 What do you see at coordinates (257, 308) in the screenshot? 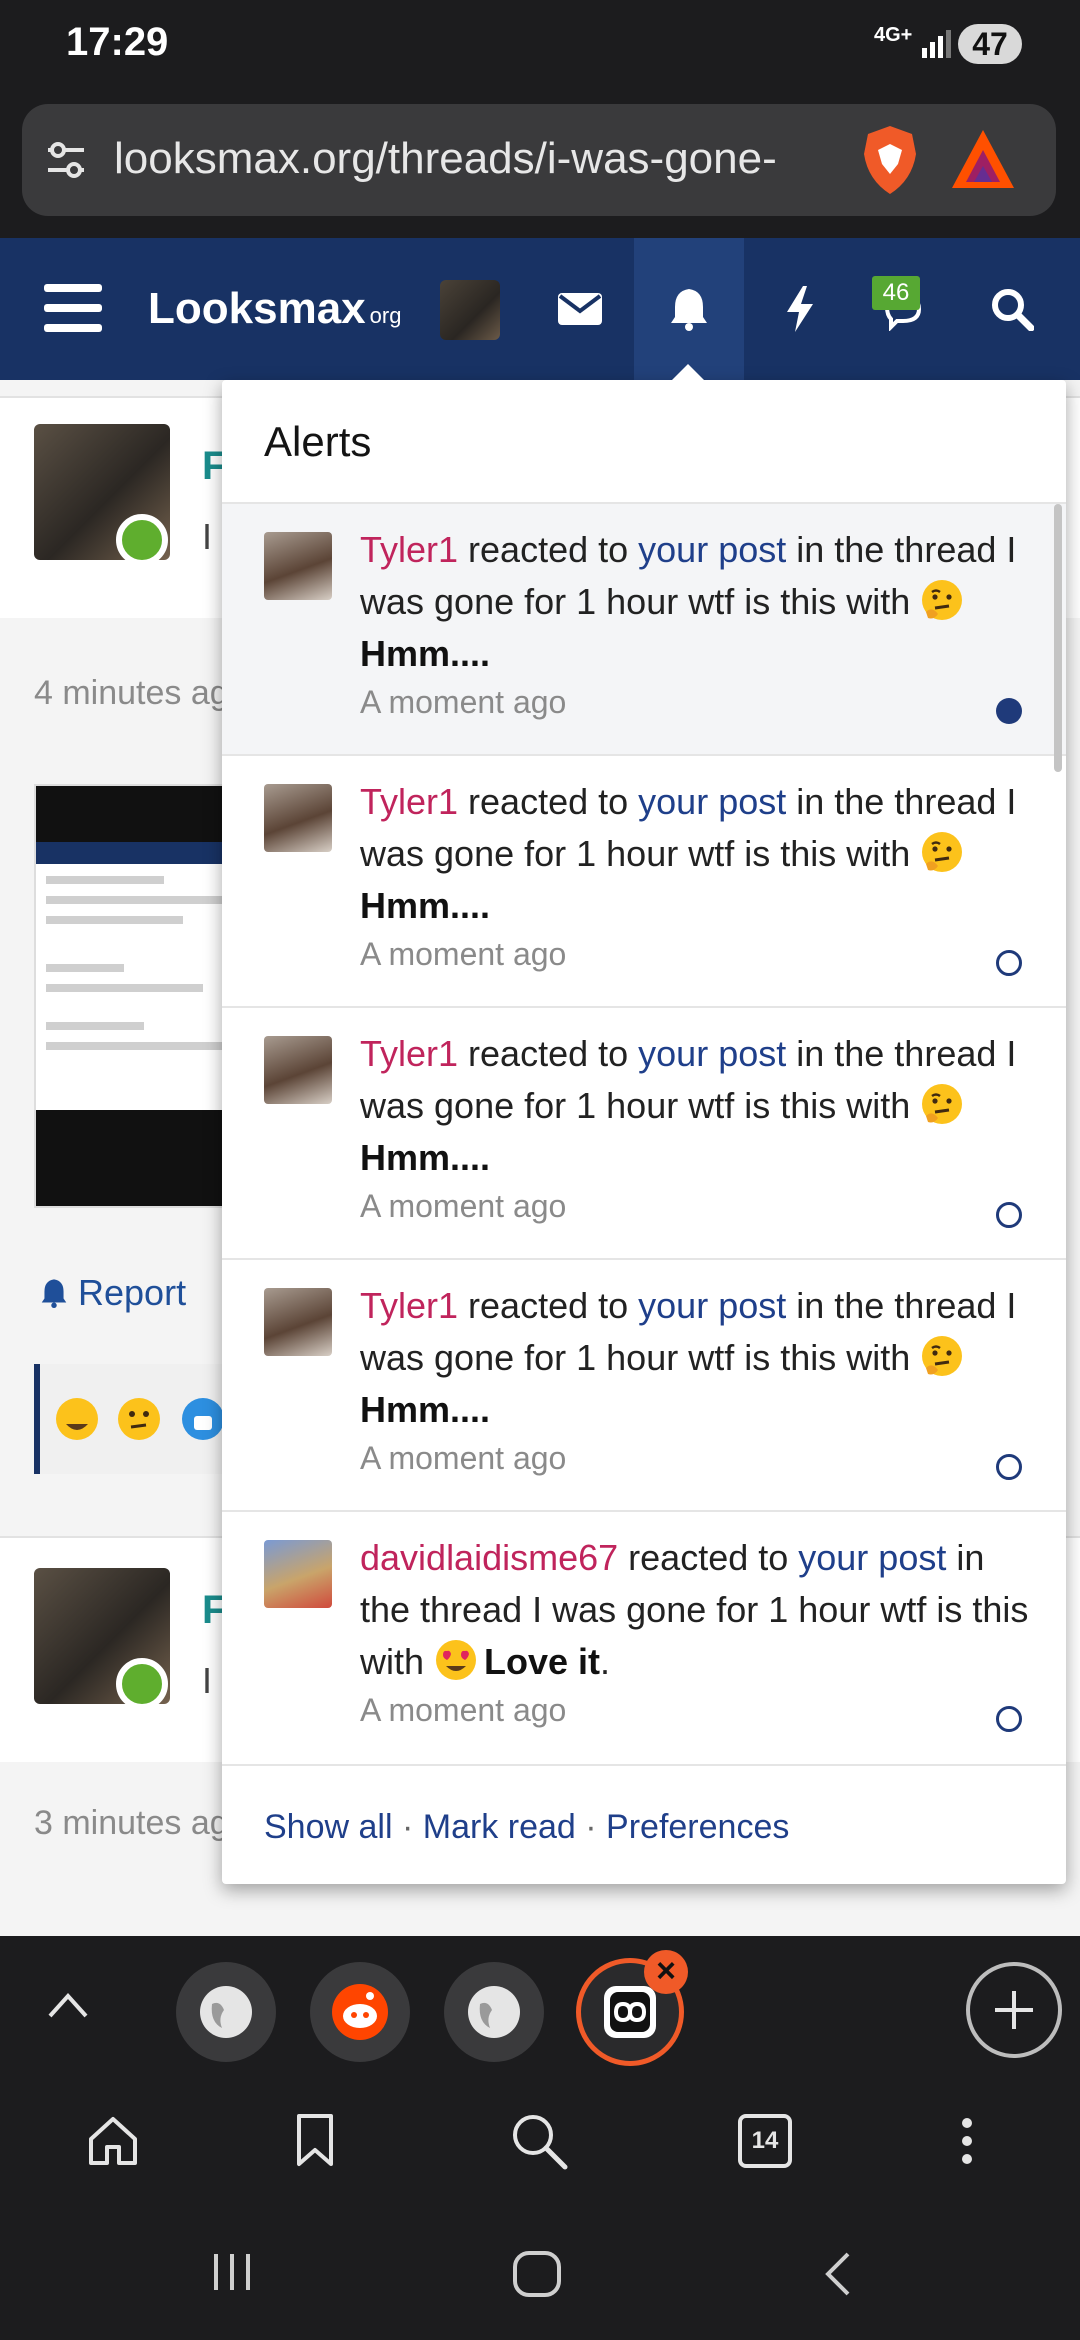
I see `logo-text: Looksmax` at bounding box center [257, 308].